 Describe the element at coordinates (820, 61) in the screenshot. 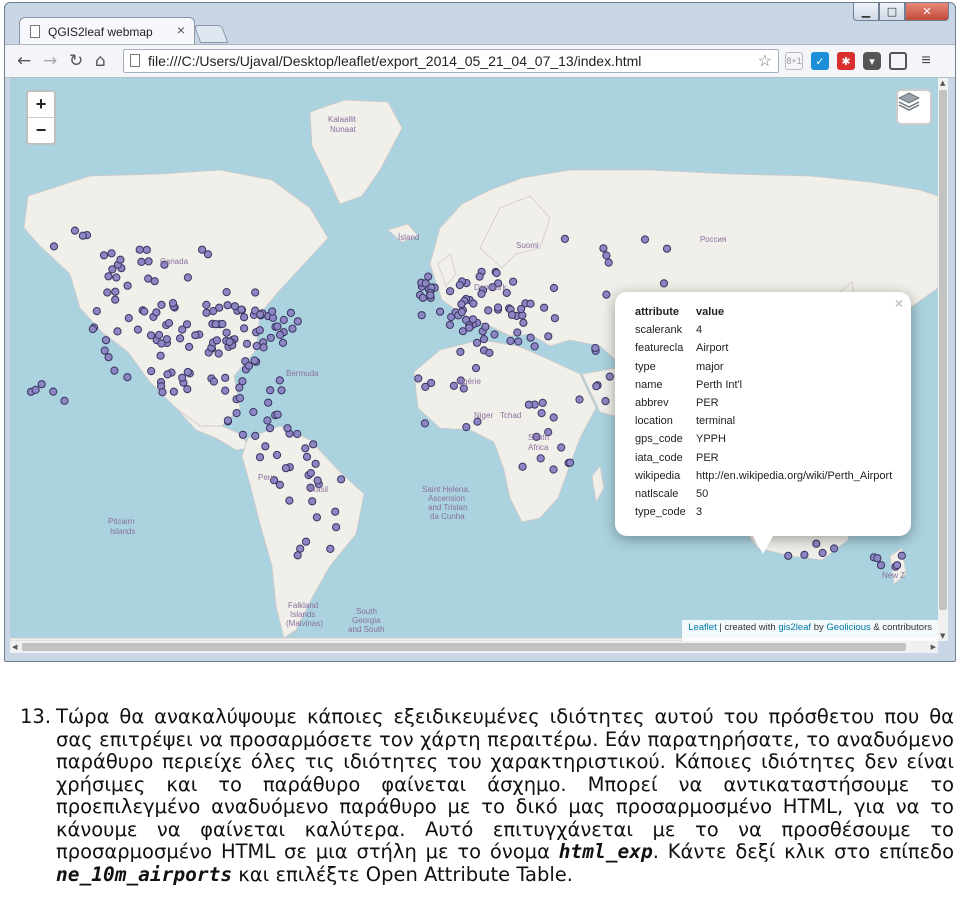

I see `checkmark-extension-icon: ✓` at that location.